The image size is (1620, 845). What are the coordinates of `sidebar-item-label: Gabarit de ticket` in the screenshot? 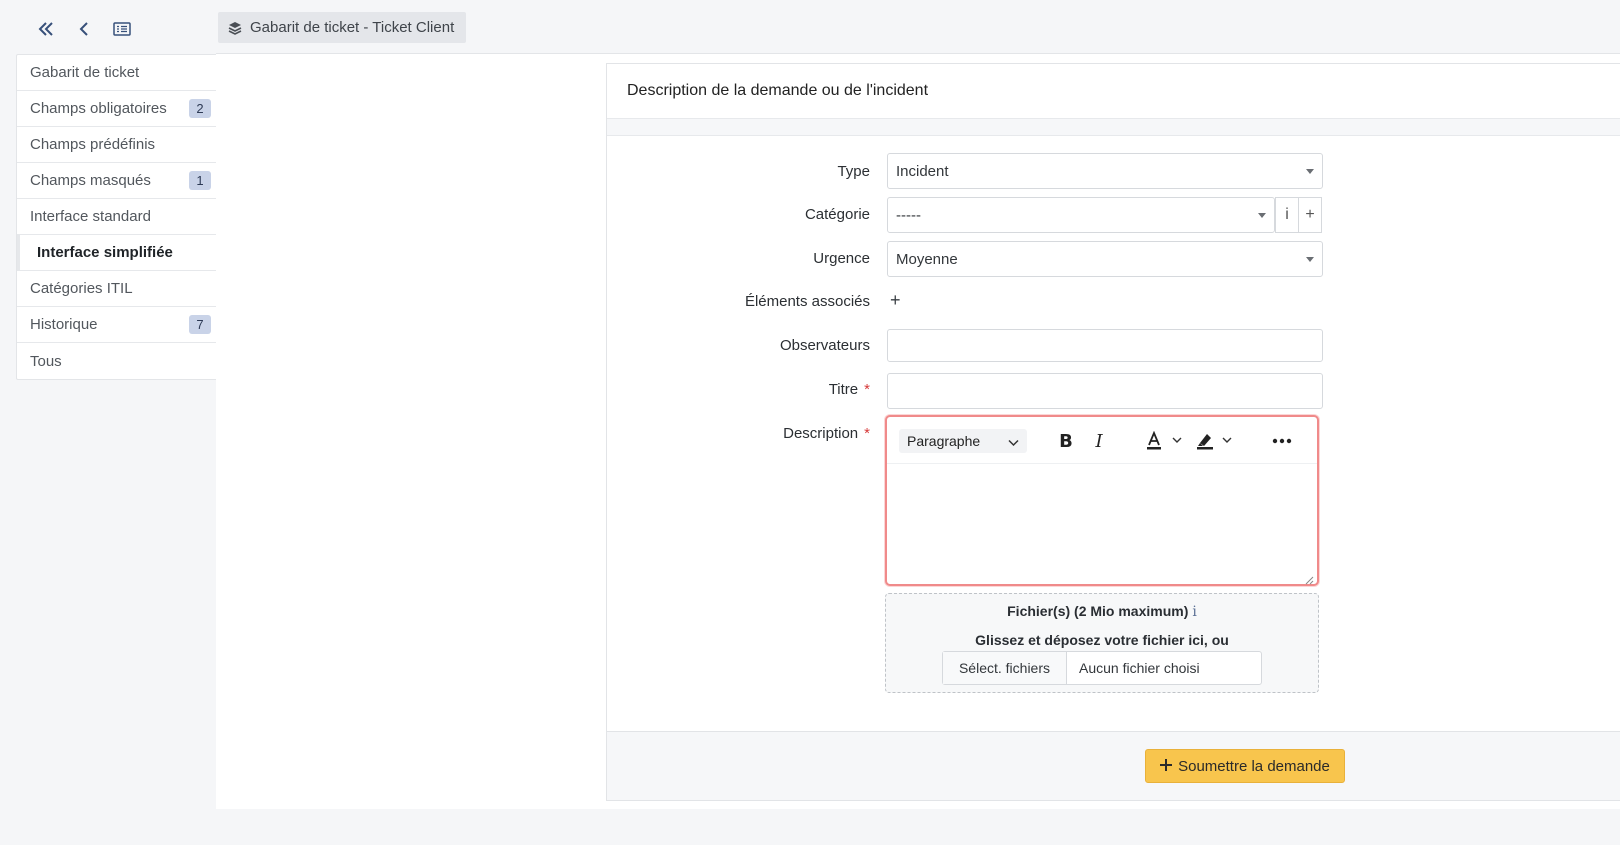 It's located at (85, 72).